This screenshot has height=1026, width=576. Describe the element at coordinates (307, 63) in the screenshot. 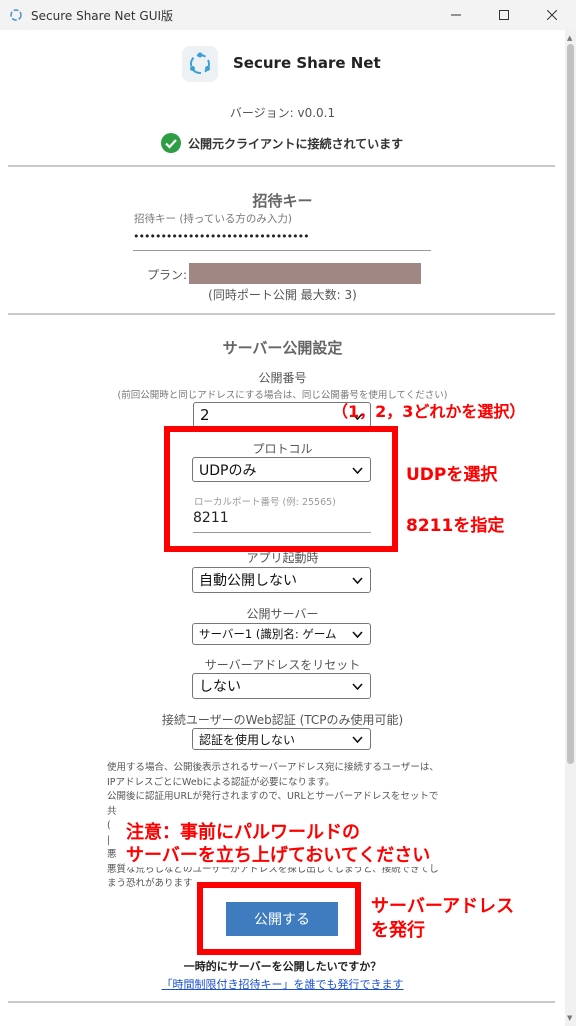

I see `app-name: Secure Share Net` at that location.